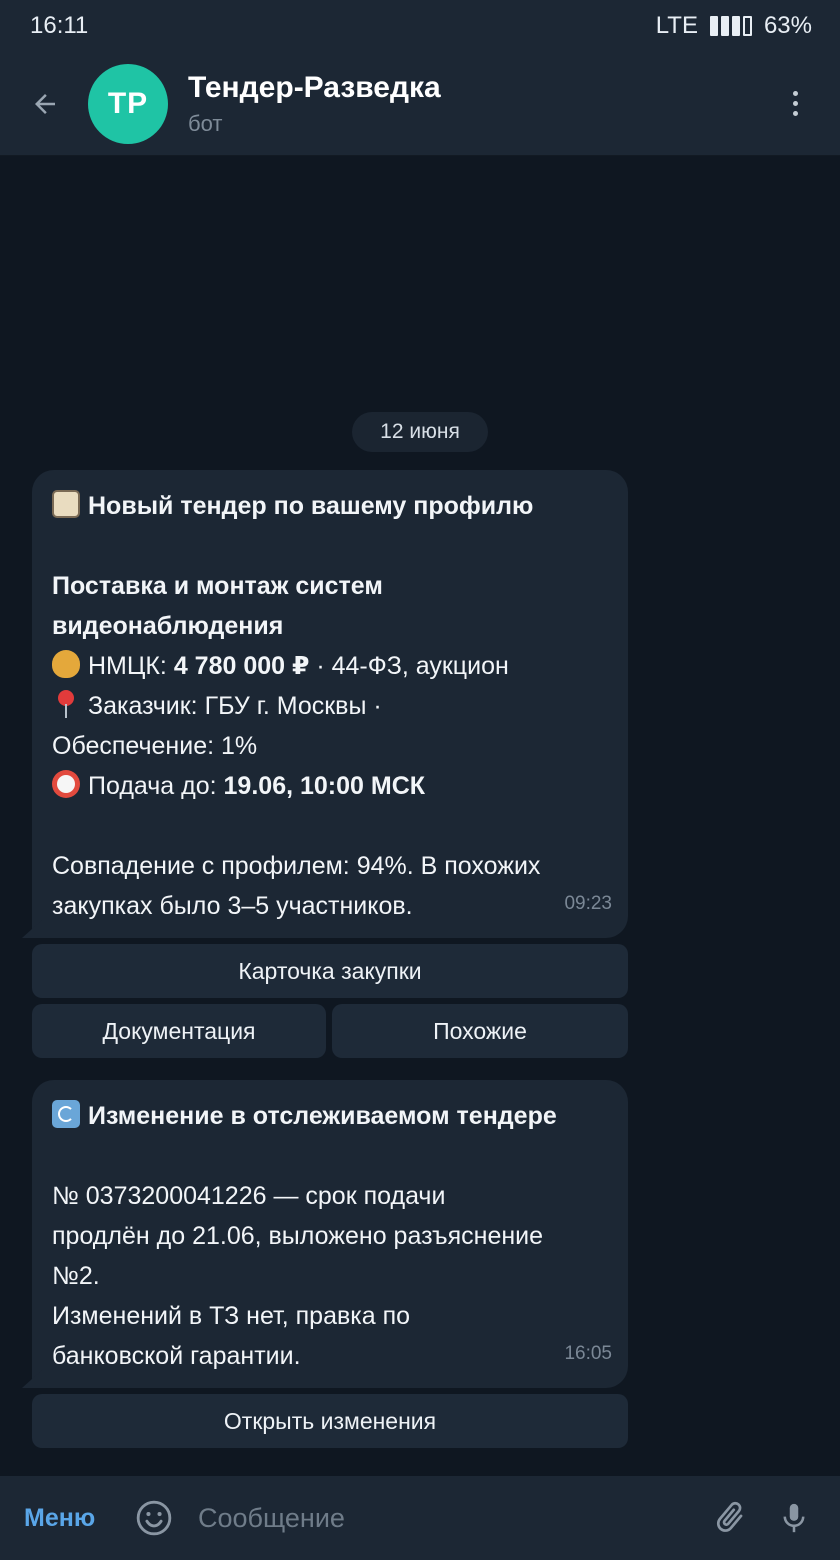 The height and width of the screenshot is (1560, 840). What do you see at coordinates (330, 1116) in the screenshot?
I see `message-heading: Изменение в отслеживаемом тендере` at bounding box center [330, 1116].